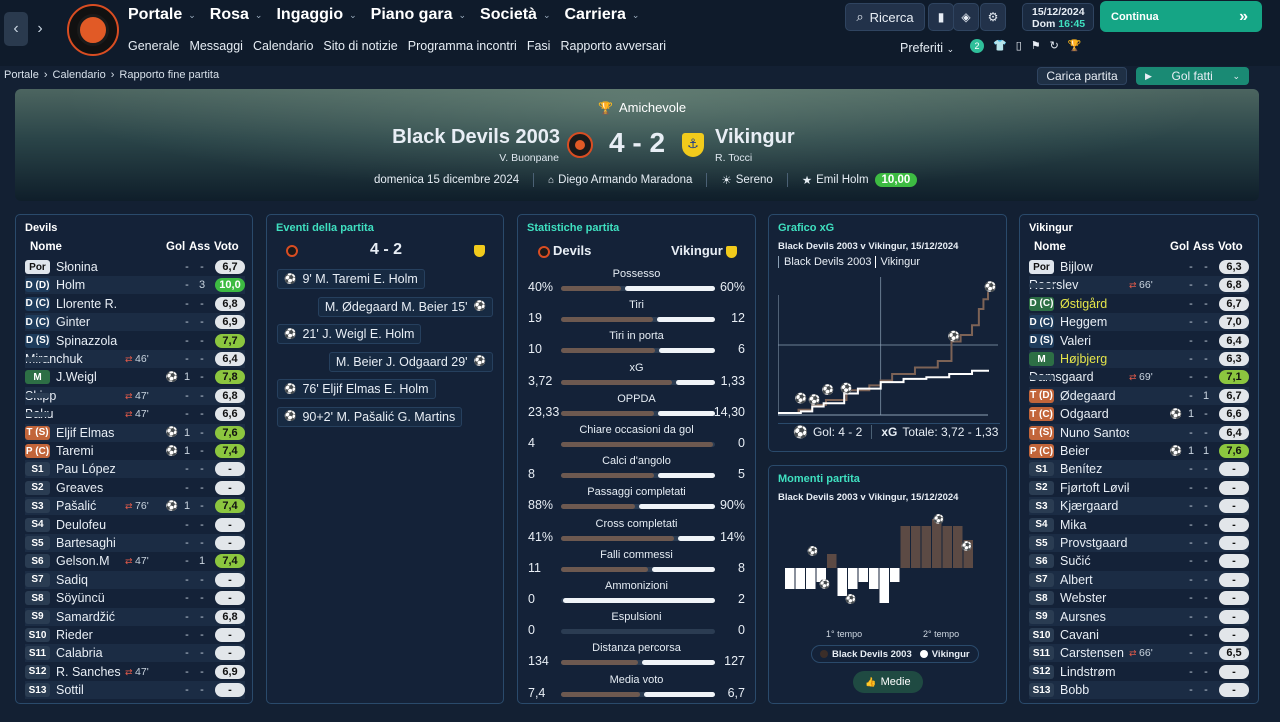  I want to click on continue-button: Continua », so click(1181, 16).